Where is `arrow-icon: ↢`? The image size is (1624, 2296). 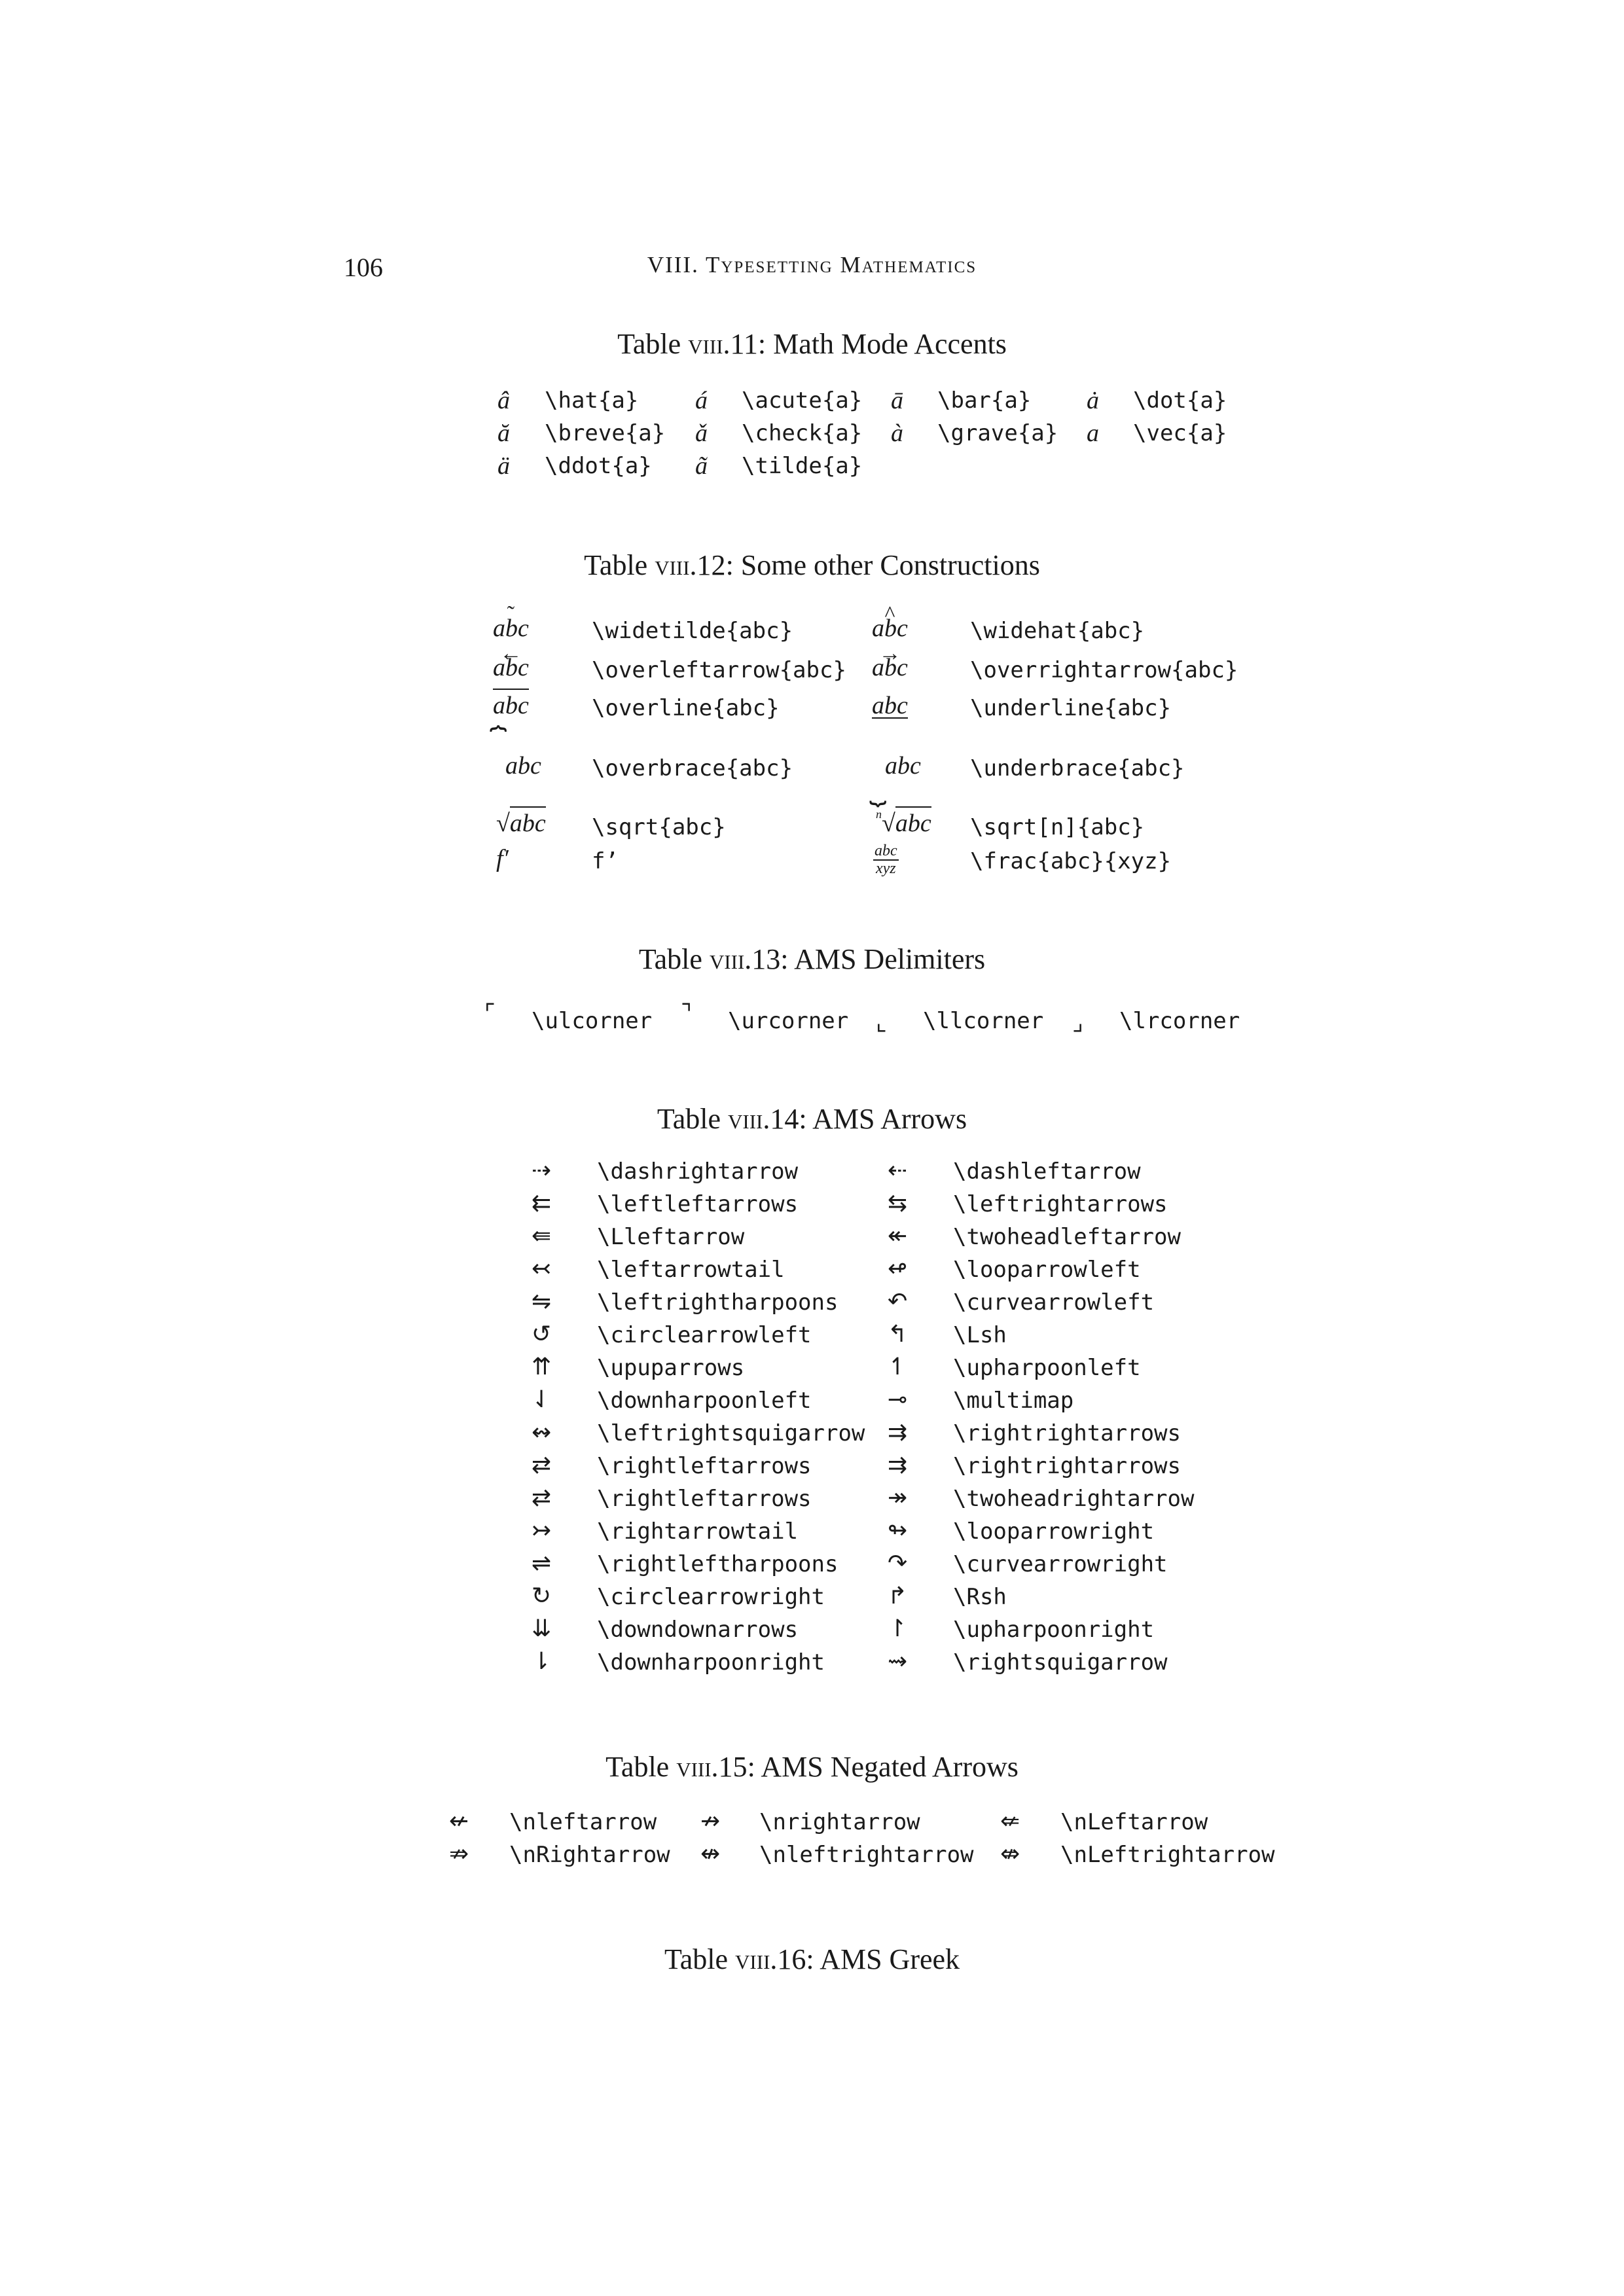
arrow-icon: ↢ is located at coordinates (542, 1268).